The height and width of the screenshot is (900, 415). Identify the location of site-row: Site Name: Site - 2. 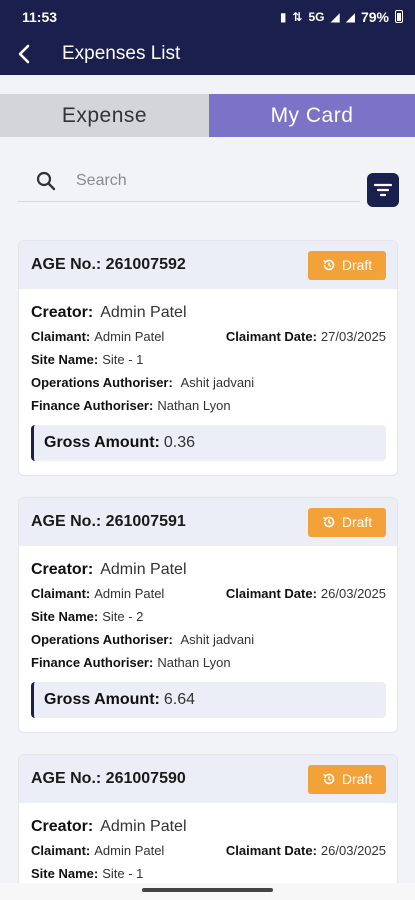
(208, 616).